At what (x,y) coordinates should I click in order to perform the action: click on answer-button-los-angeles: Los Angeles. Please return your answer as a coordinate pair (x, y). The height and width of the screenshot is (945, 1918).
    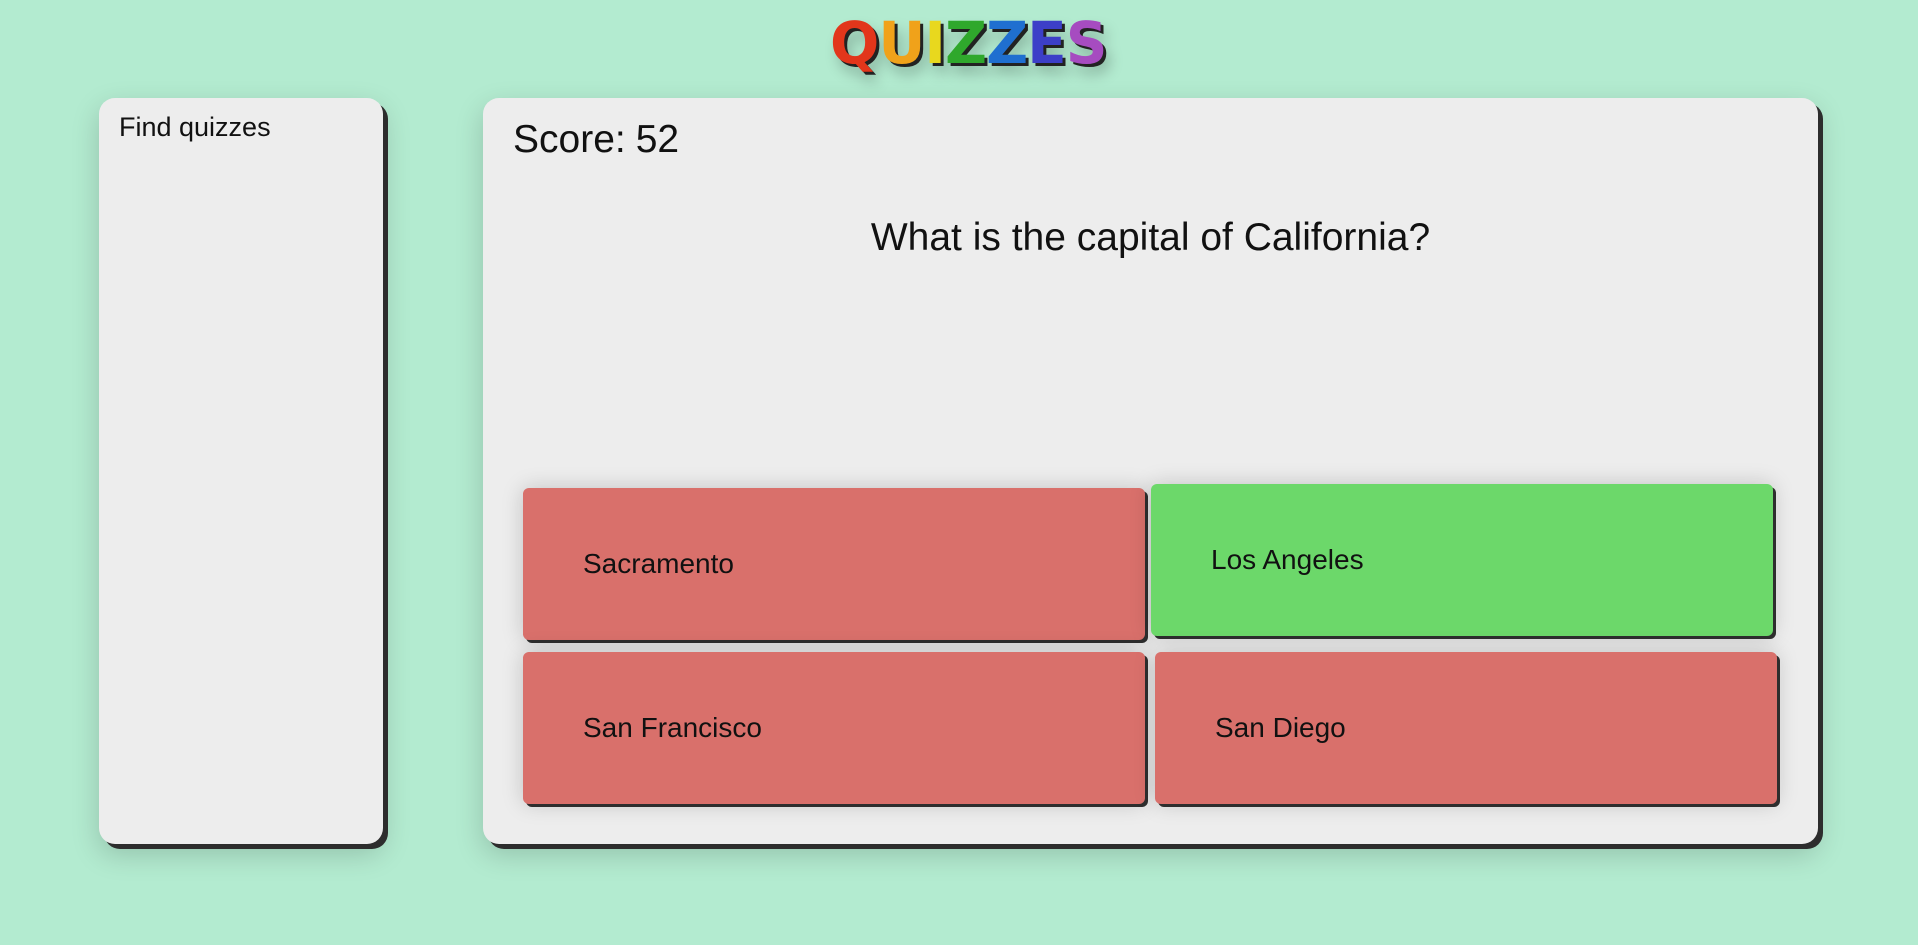
    Looking at the image, I should click on (1462, 560).